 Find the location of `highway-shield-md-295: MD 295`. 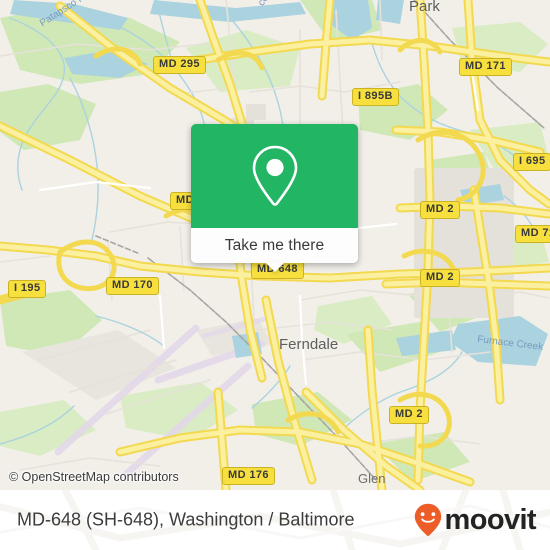

highway-shield-md-295: MD 295 is located at coordinates (179, 65).